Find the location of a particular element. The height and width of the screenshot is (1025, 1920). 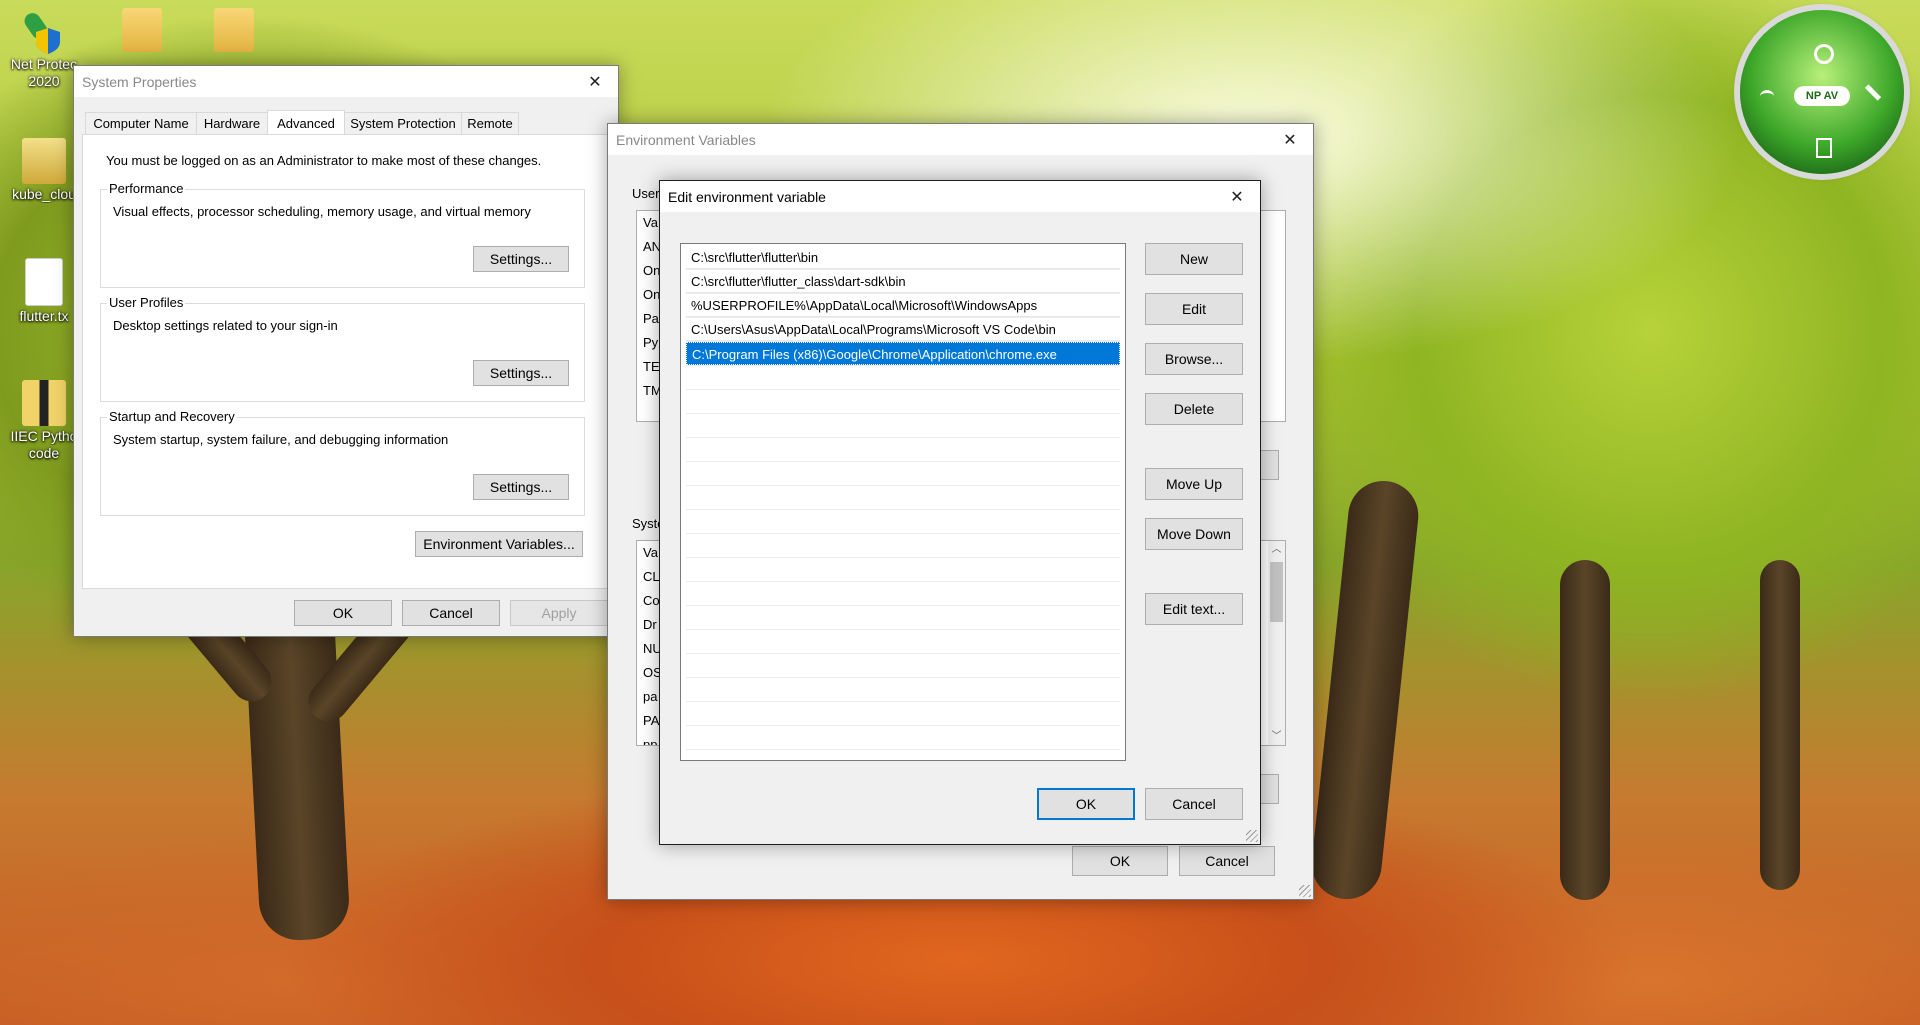

antivirus-widget-icon: NP AV is located at coordinates (1822, 92).